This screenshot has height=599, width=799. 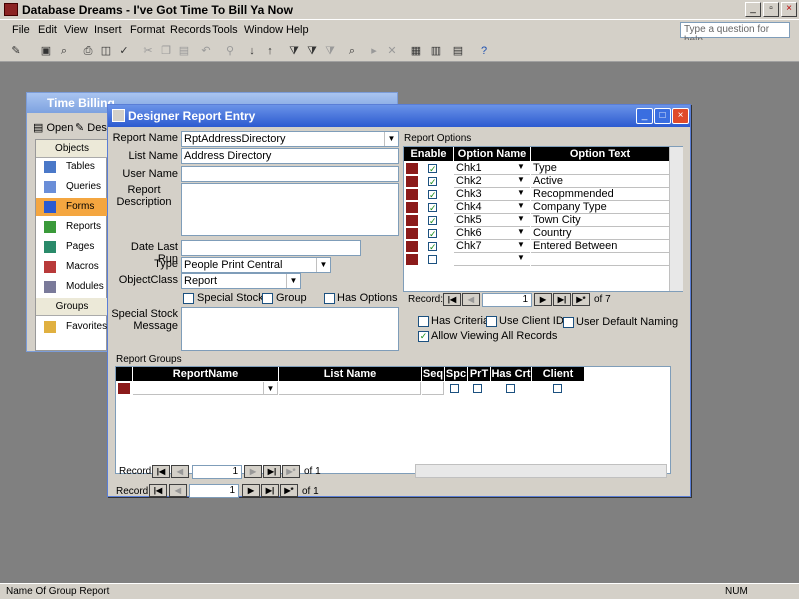 What do you see at coordinates (190, 30) in the screenshot?
I see `menu-records: Records` at bounding box center [190, 30].